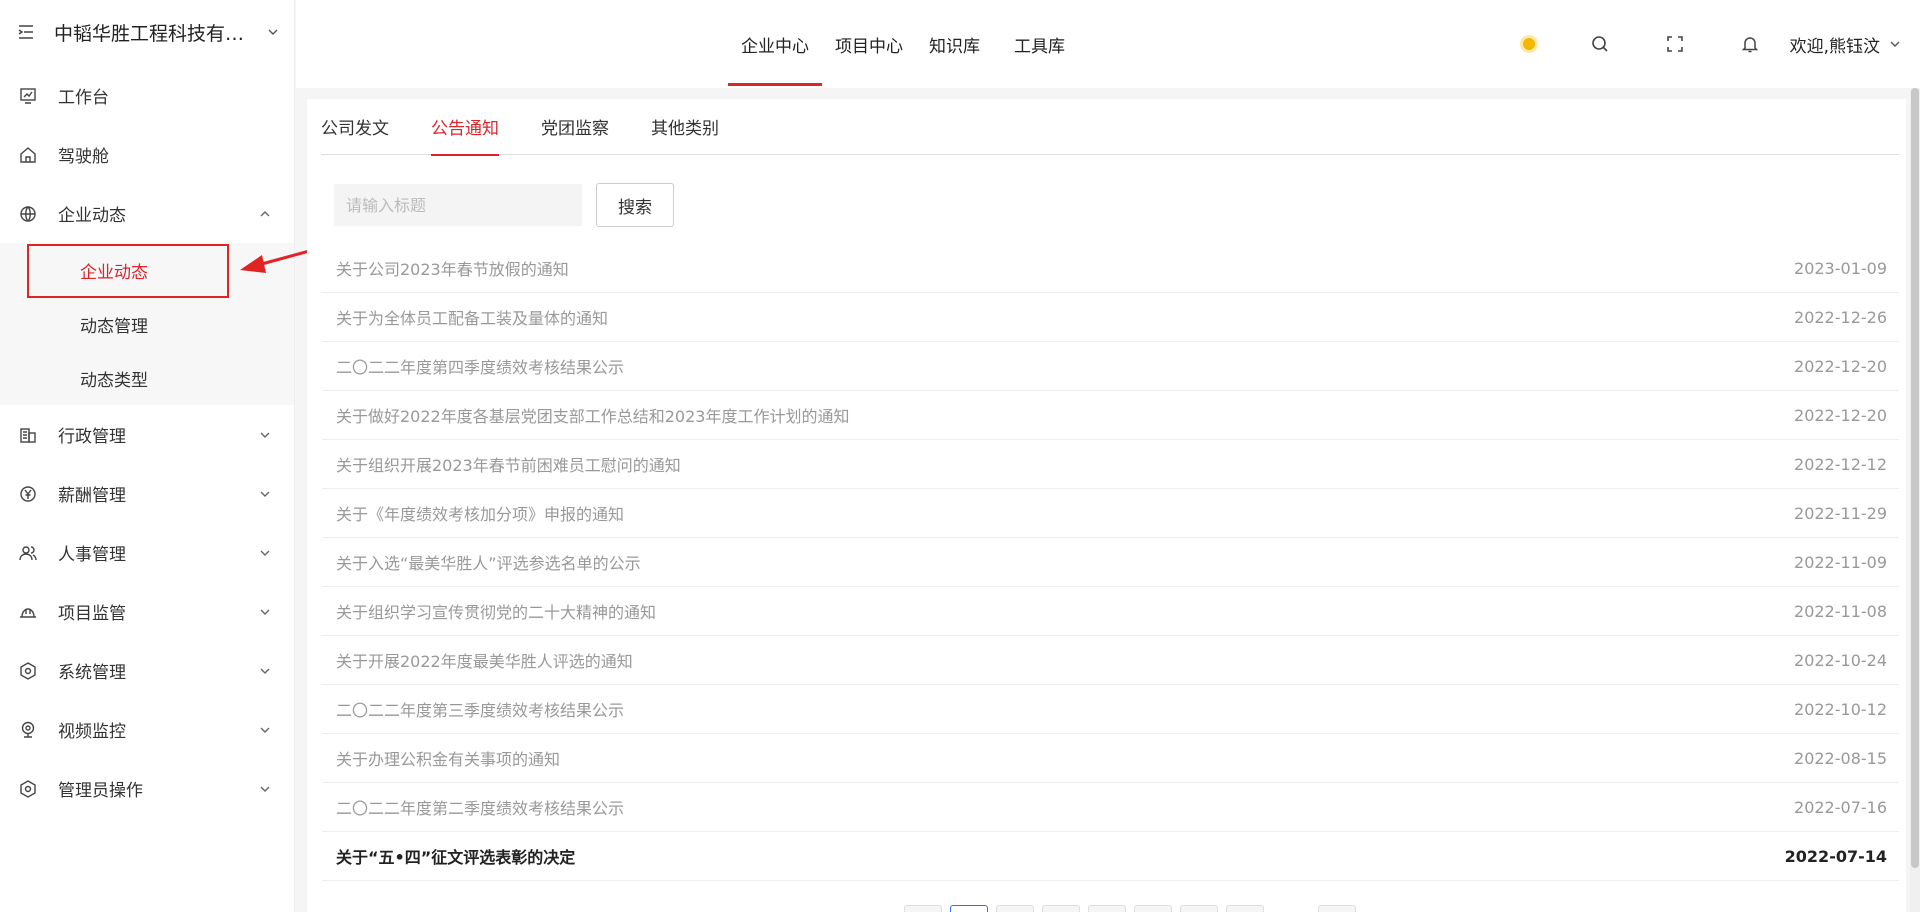  I want to click on notice-row: 关于为全体员工配备工装及量体的通知 2022-12-26, so click(1110, 317).